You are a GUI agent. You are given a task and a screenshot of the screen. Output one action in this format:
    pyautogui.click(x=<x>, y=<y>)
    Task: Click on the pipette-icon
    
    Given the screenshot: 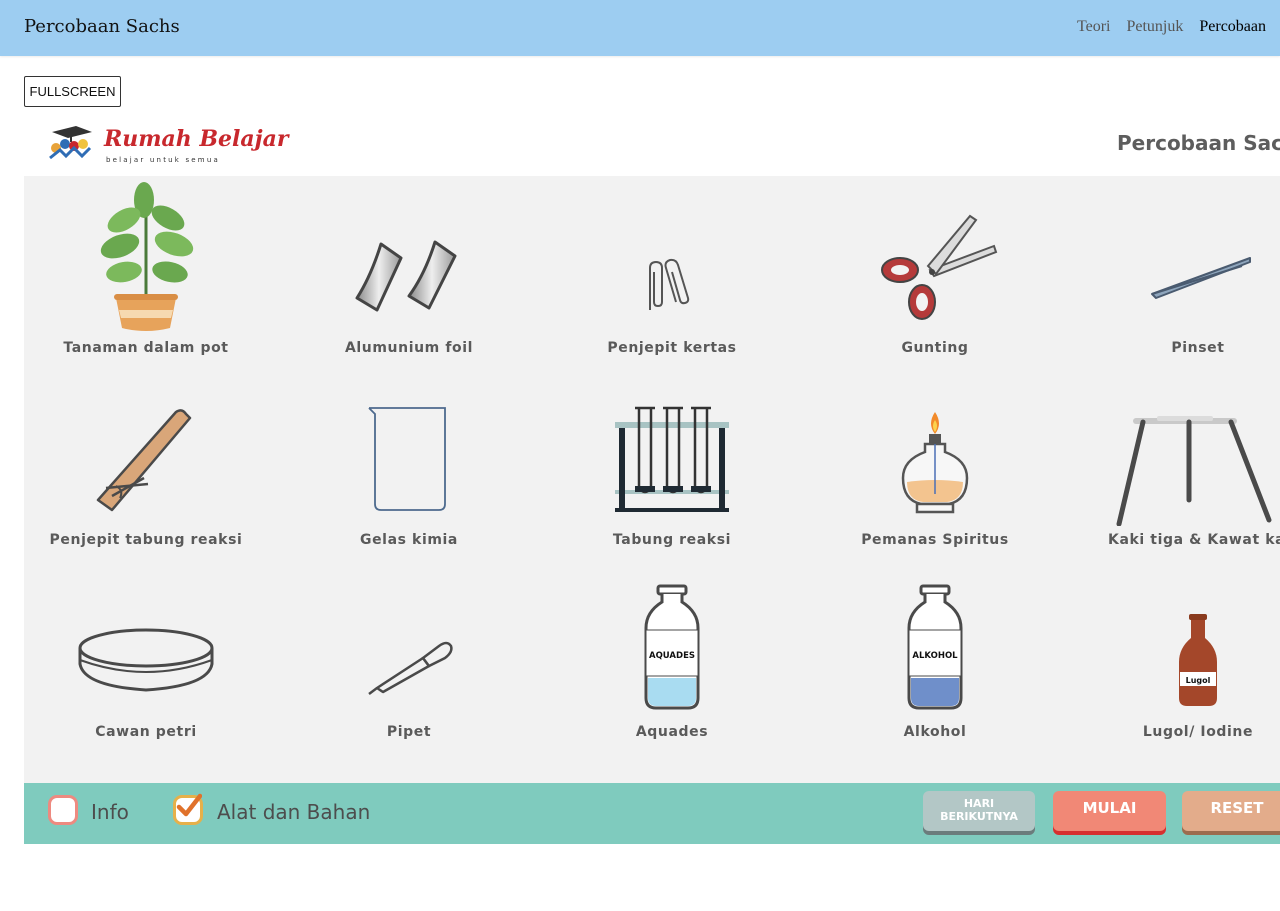 What is the action you would take?
    pyautogui.click(x=410, y=668)
    